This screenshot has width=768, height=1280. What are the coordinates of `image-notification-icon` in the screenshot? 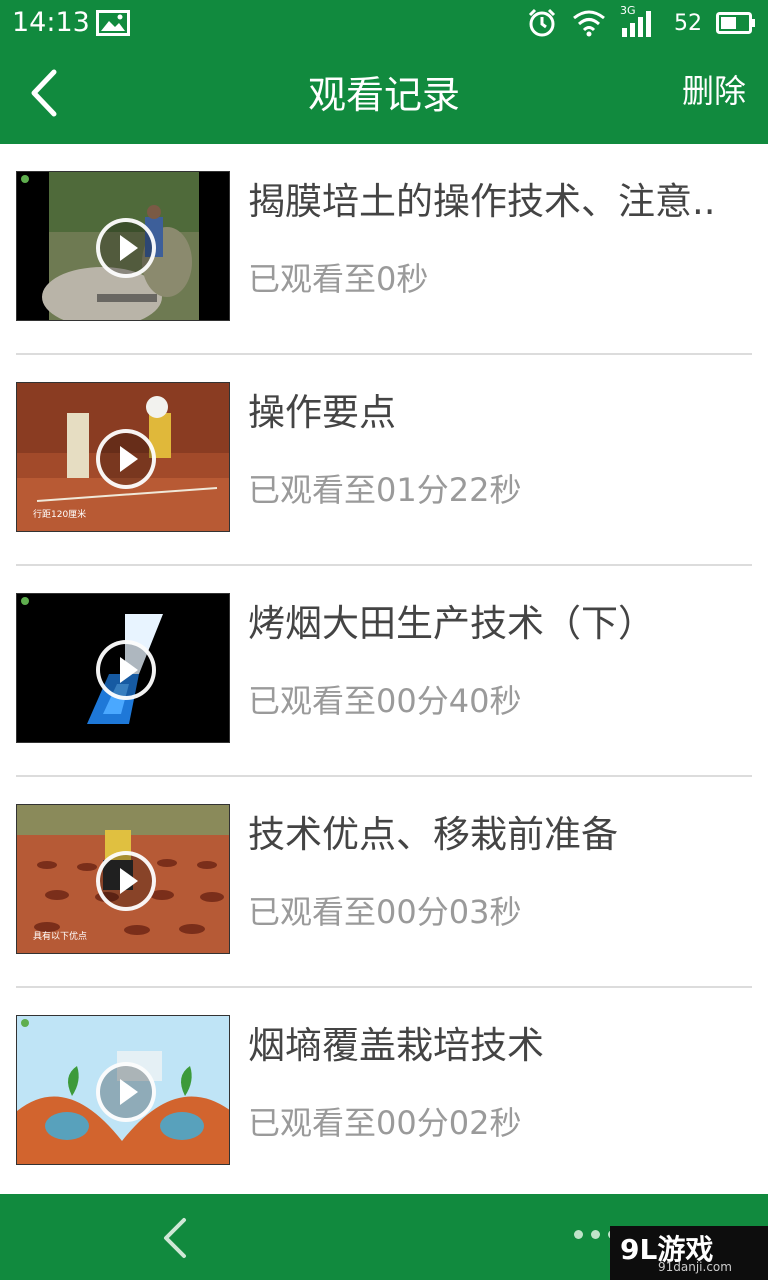 It's located at (113, 23).